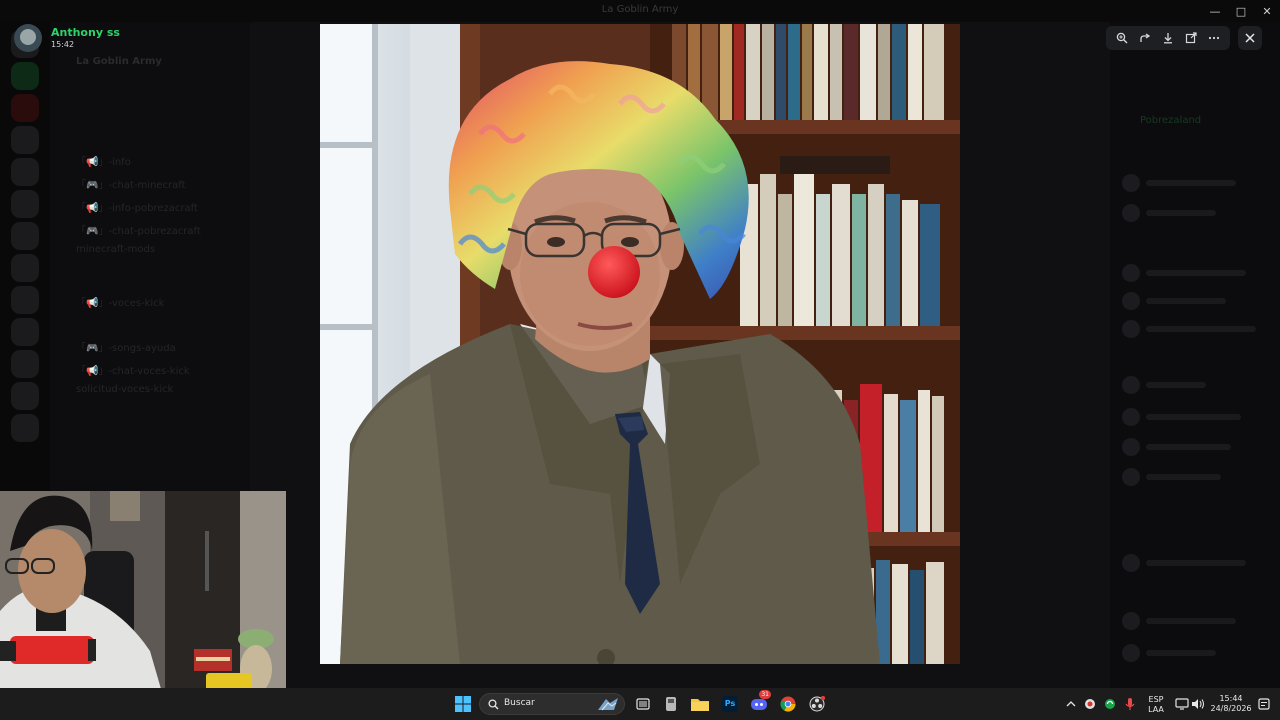  I want to click on close-viewer-button, so click(1250, 38).